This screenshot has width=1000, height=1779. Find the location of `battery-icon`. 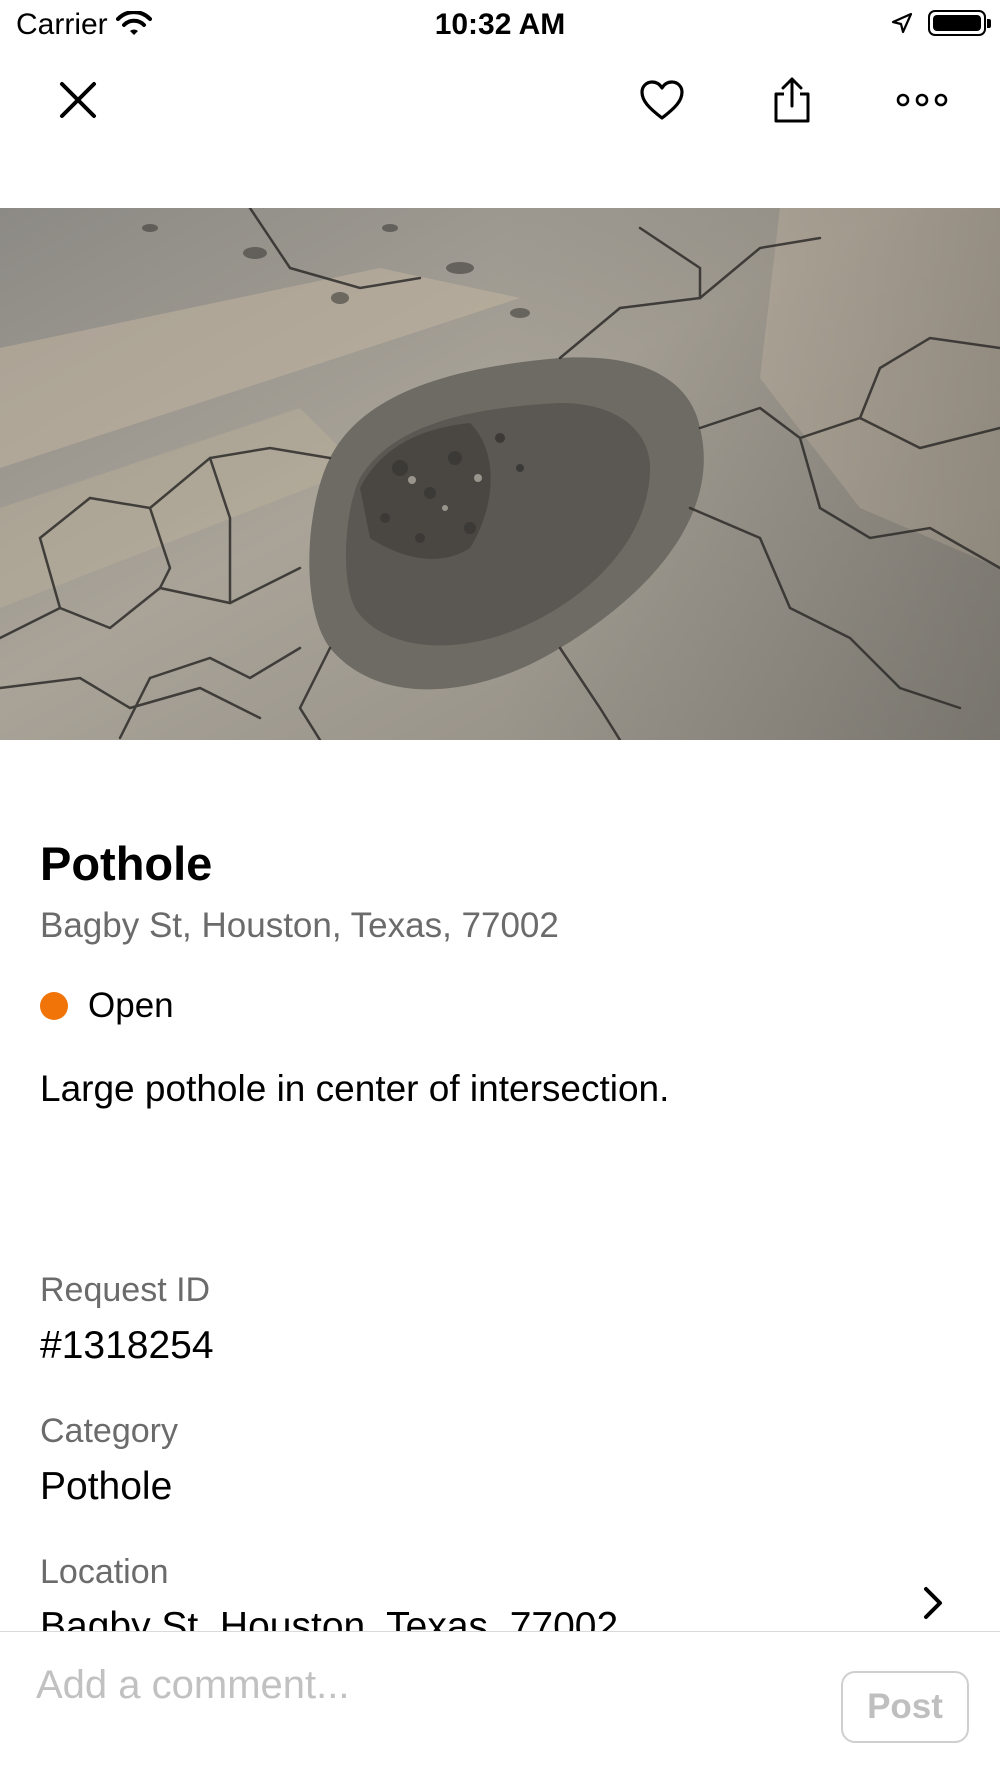

battery-icon is located at coordinates (959, 23).